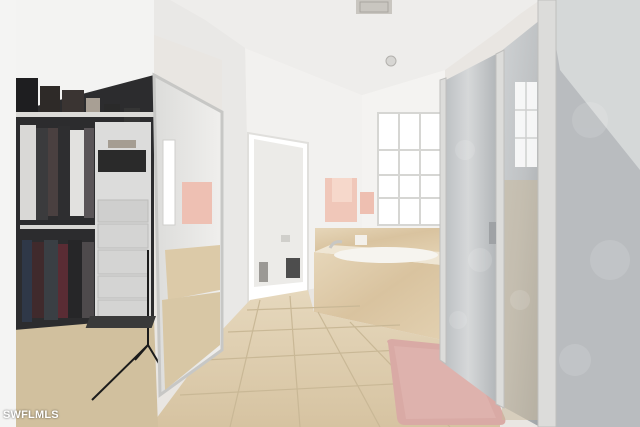  What do you see at coordinates (57, 227) in the screenshot?
I see `closet-rod-shelf` at bounding box center [57, 227].